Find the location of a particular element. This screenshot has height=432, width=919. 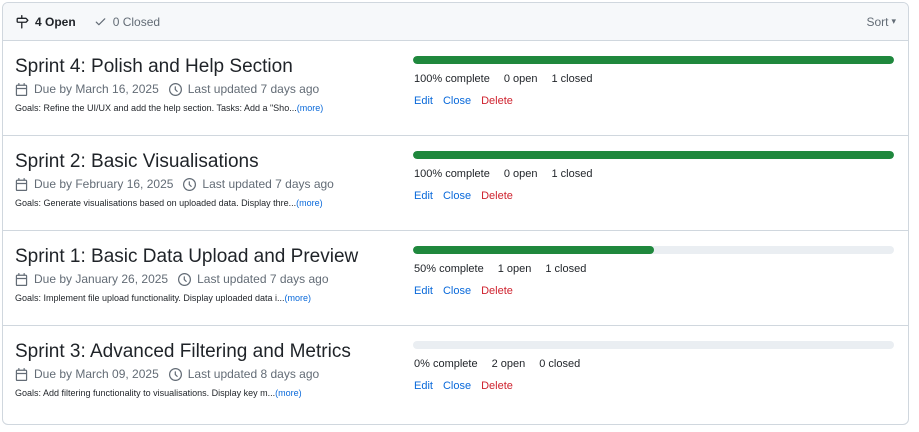

caret-down-icon: ▾ is located at coordinates (893, 21).